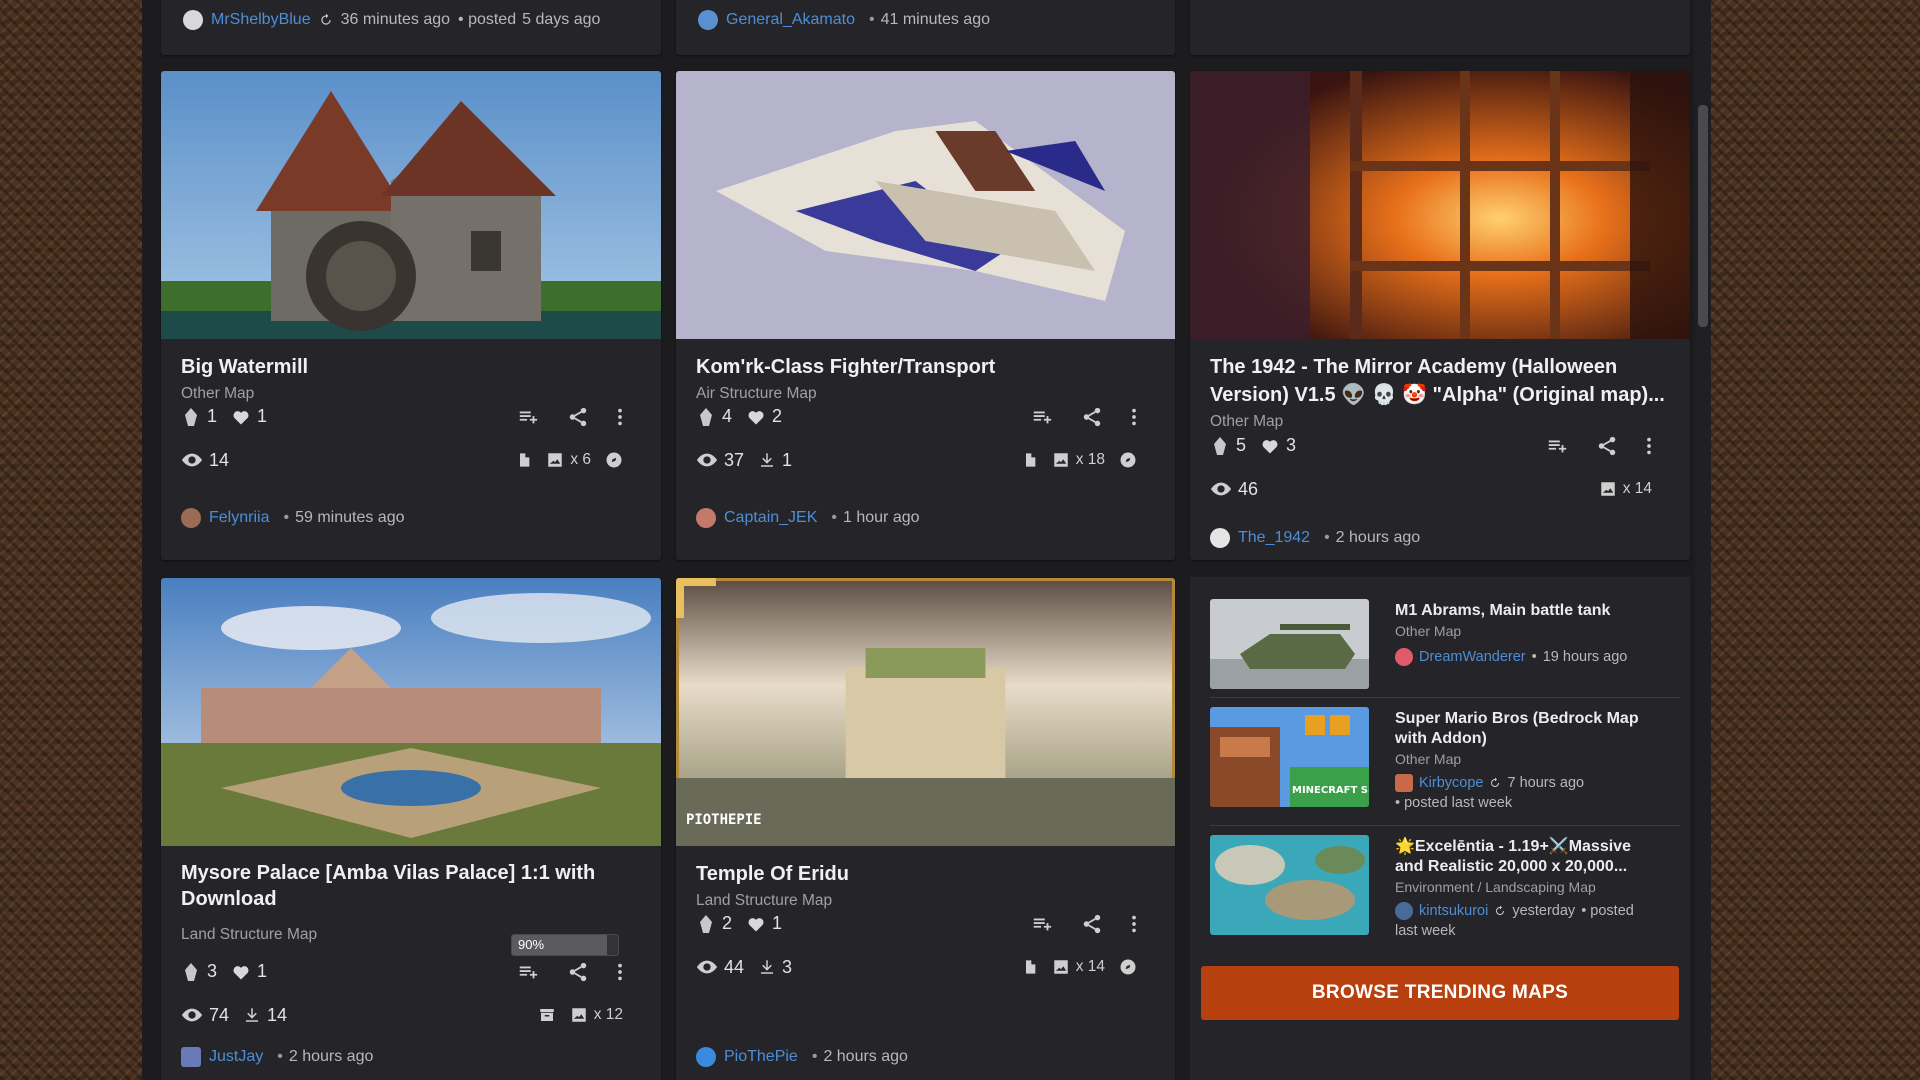 This screenshot has height=1080, width=1920. What do you see at coordinates (925, 712) in the screenshot?
I see `map-thumbnail: PIOTHEPIE` at bounding box center [925, 712].